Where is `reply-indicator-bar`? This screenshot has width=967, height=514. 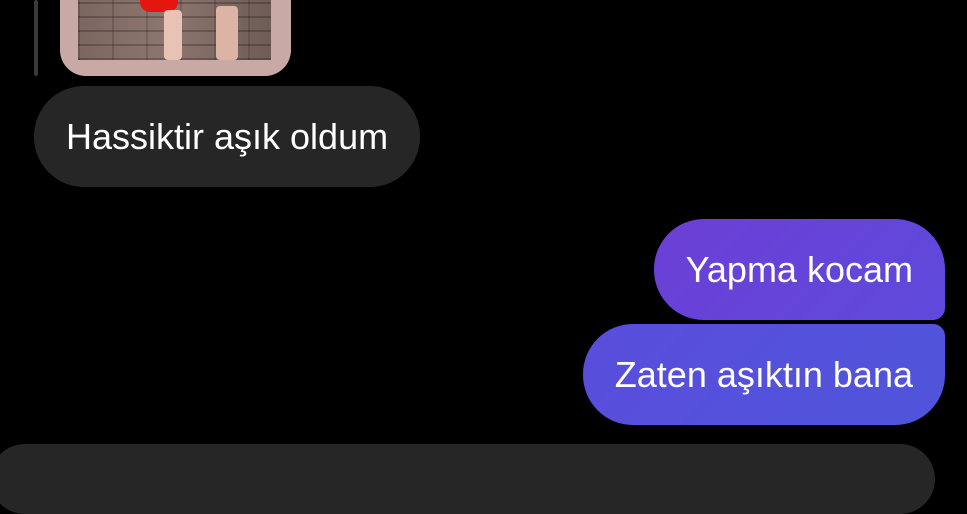 reply-indicator-bar is located at coordinates (36, 38).